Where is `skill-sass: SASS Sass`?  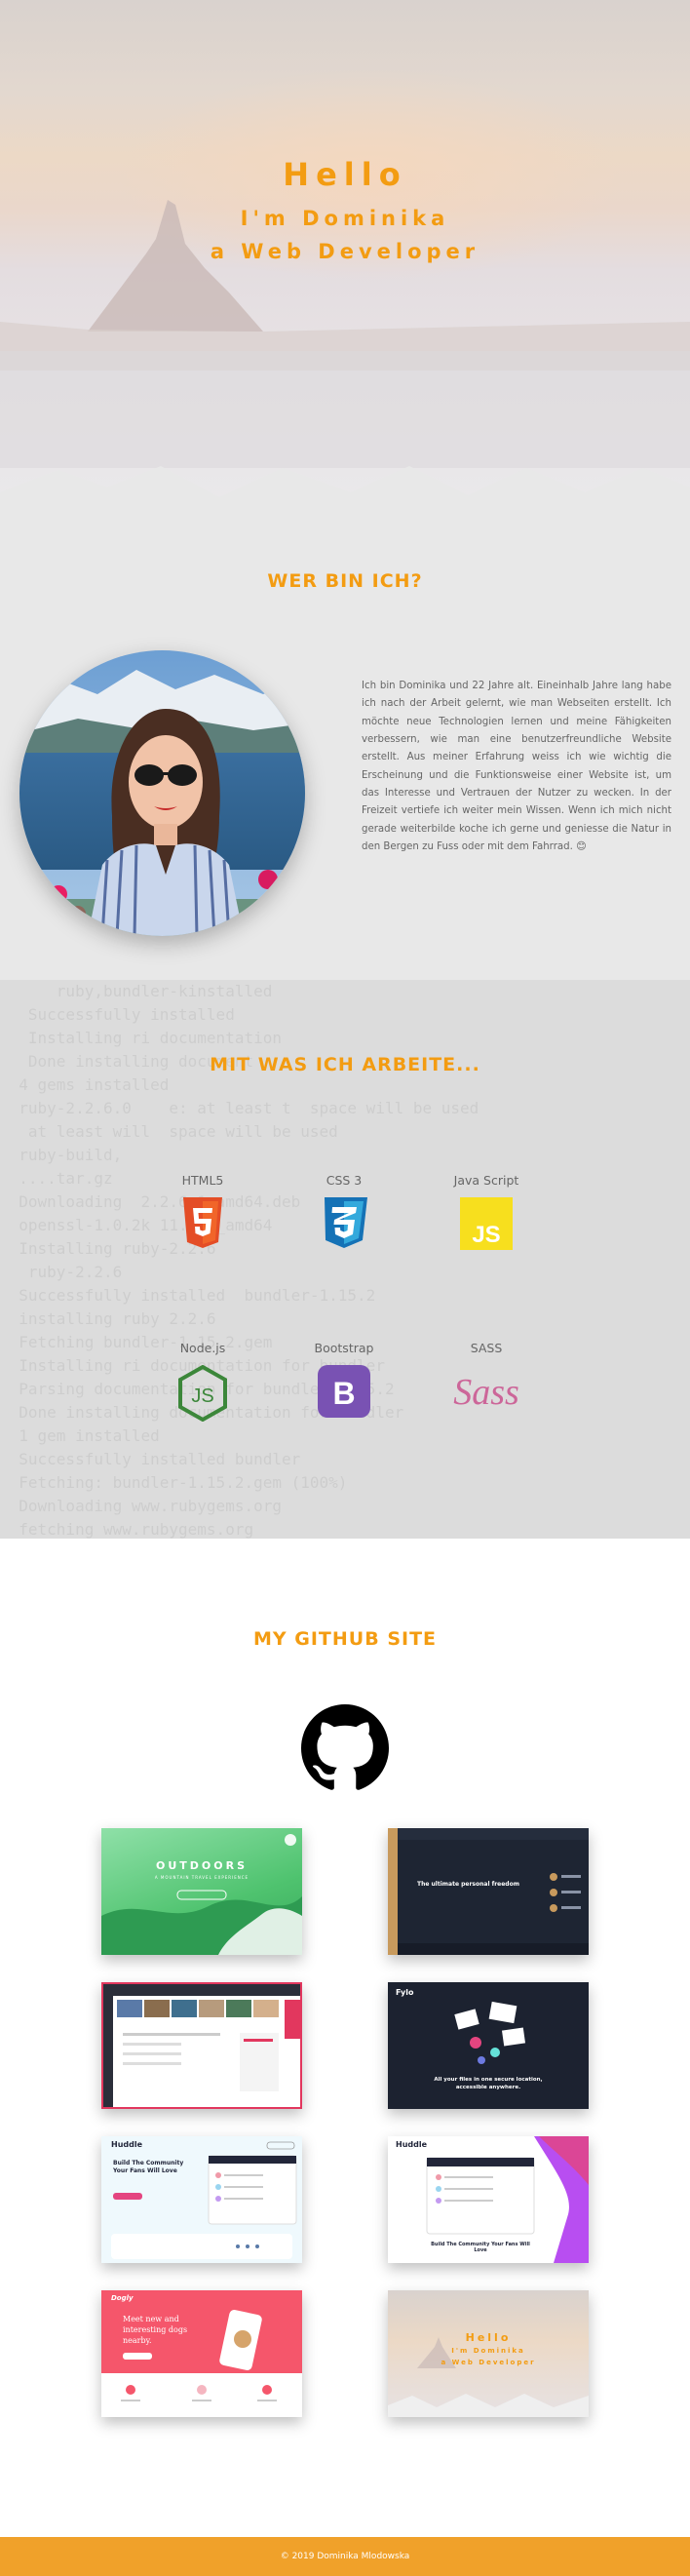 skill-sass: SASS Sass is located at coordinates (486, 1380).